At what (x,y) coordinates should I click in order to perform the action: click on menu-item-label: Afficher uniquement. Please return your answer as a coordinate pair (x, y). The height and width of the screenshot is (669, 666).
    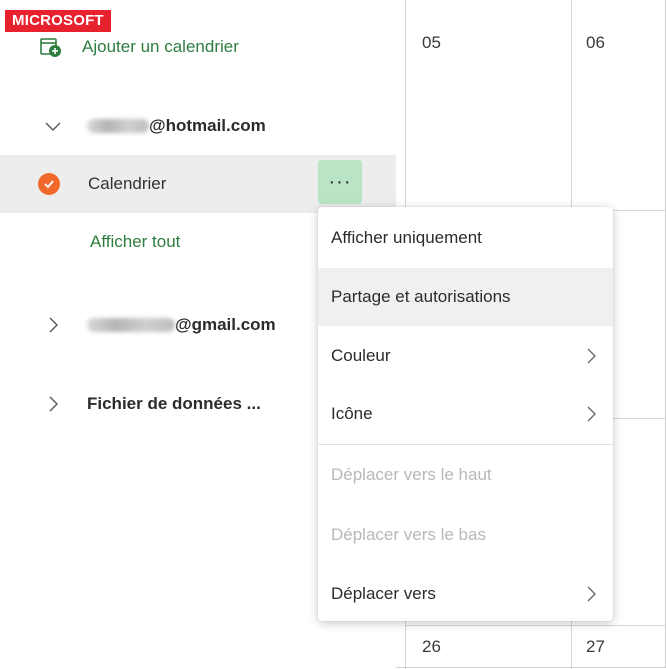
    Looking at the image, I should click on (406, 237).